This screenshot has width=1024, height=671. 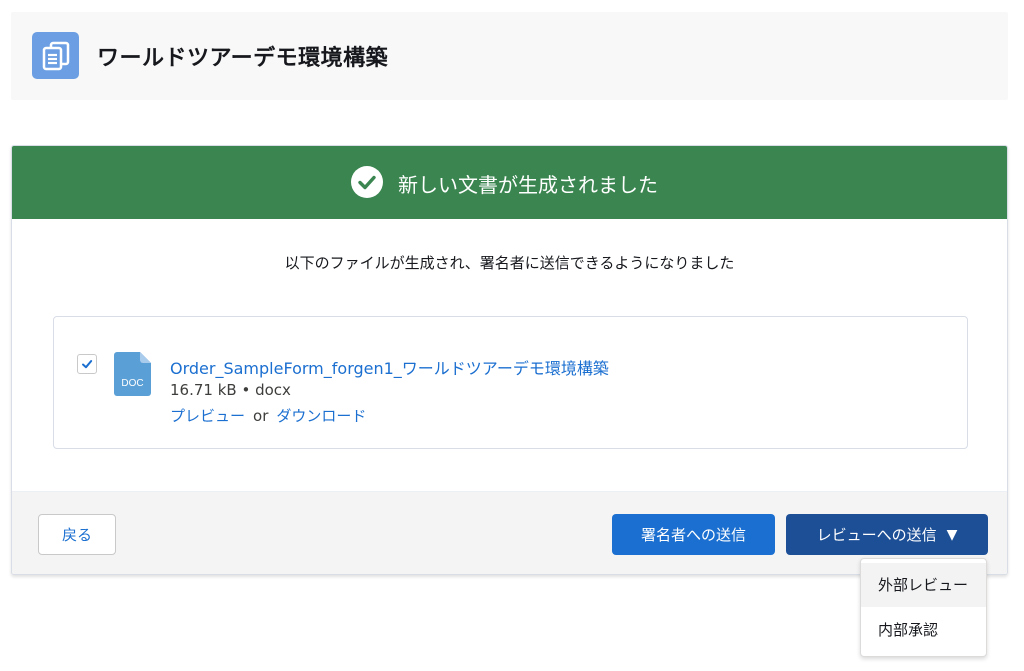 What do you see at coordinates (132, 383) in the screenshot?
I see `svg-text: DOC` at bounding box center [132, 383].